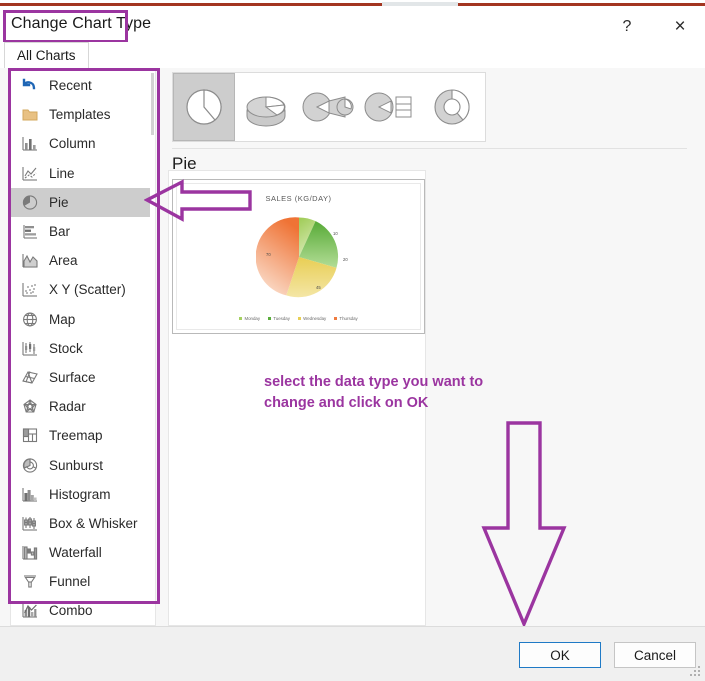 This screenshot has width=705, height=681. I want to click on sidebar-item-label: Box & Whisker, so click(93, 523).